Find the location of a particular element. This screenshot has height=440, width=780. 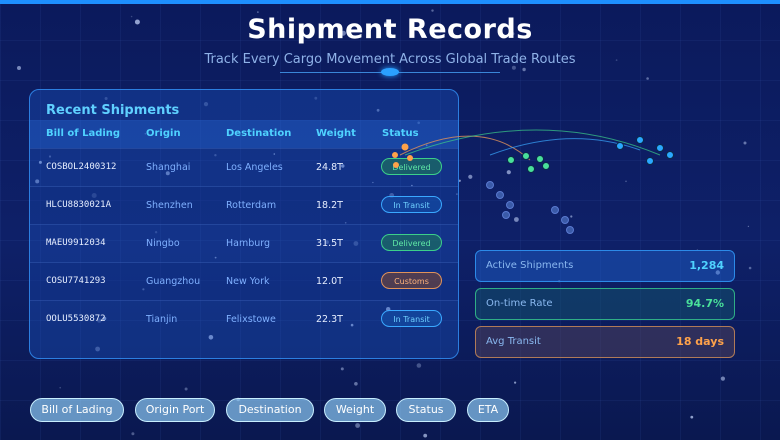

status-badge: Customs is located at coordinates (411, 280).